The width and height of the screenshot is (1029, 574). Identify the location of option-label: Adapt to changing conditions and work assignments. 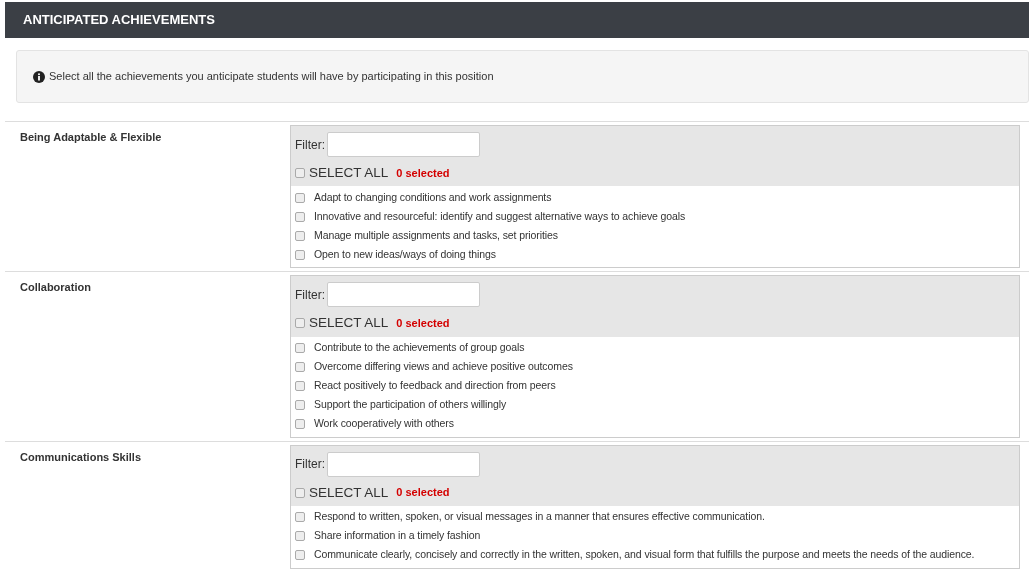
(433, 197).